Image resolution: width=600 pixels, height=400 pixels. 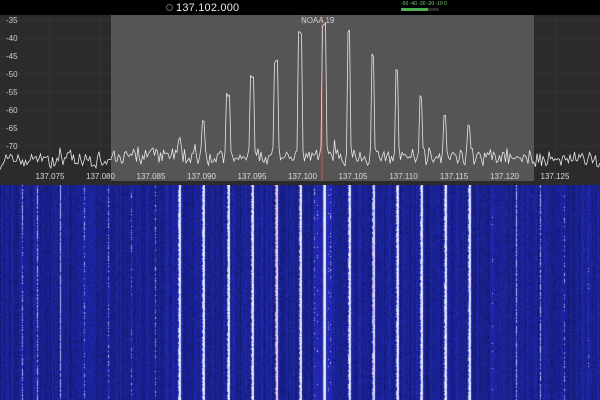 What do you see at coordinates (300, 7) in the screenshot?
I see `top-bar: 137.102.000 -50 -40 -30 -20 -10 0` at bounding box center [300, 7].